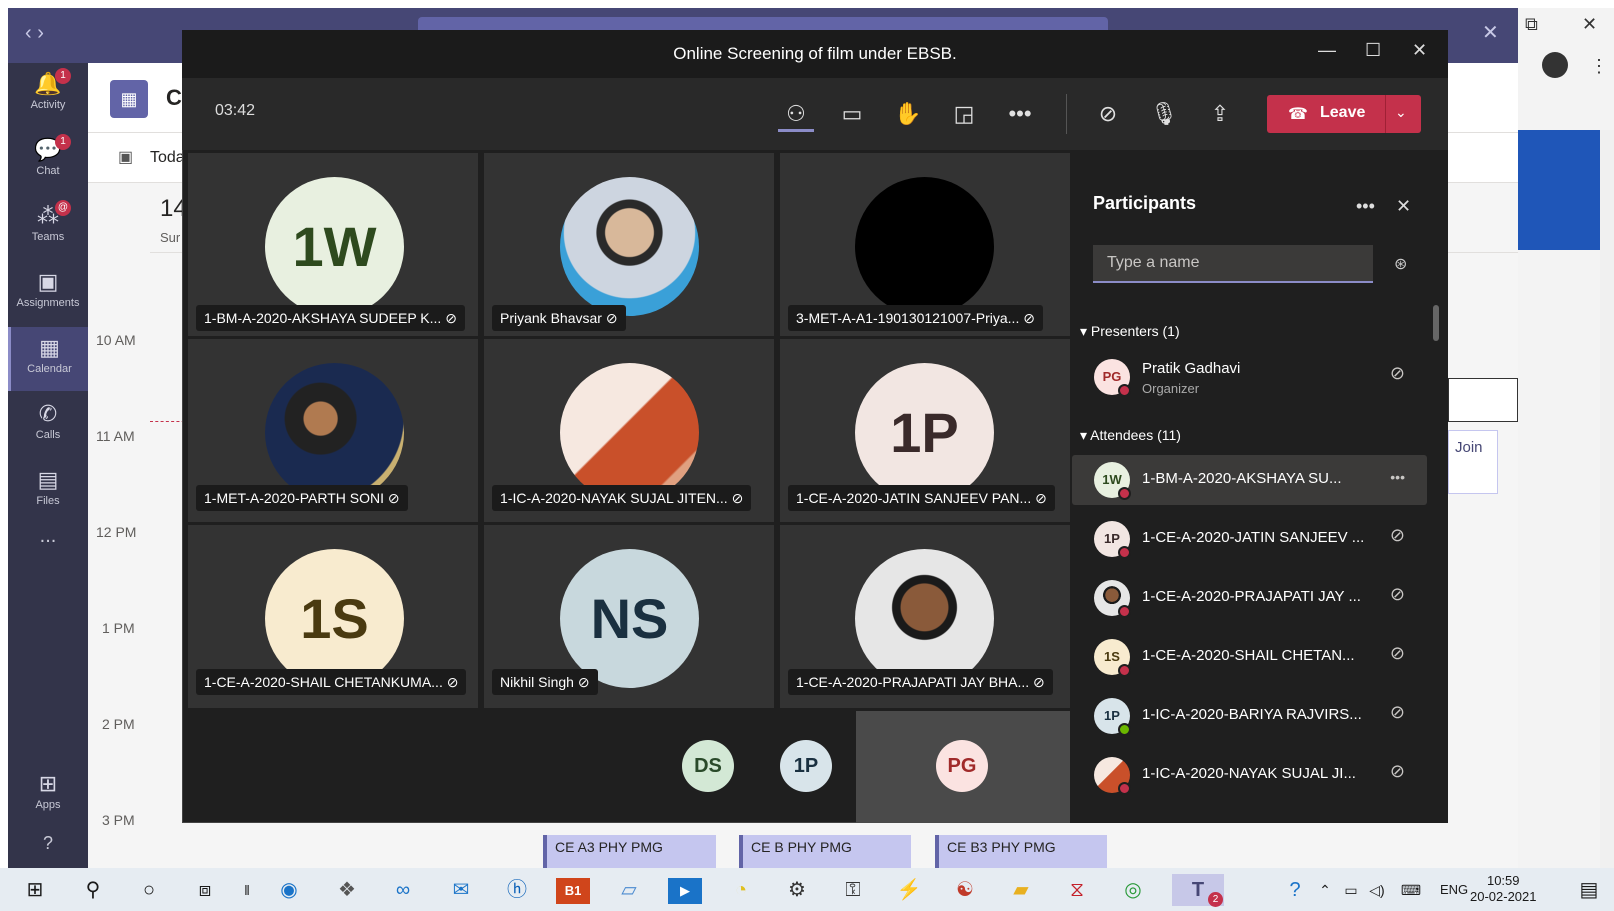 The image size is (1614, 911). What do you see at coordinates (1164, 114) in the screenshot?
I see `mic-off-icon: 🎙` at bounding box center [1164, 114].